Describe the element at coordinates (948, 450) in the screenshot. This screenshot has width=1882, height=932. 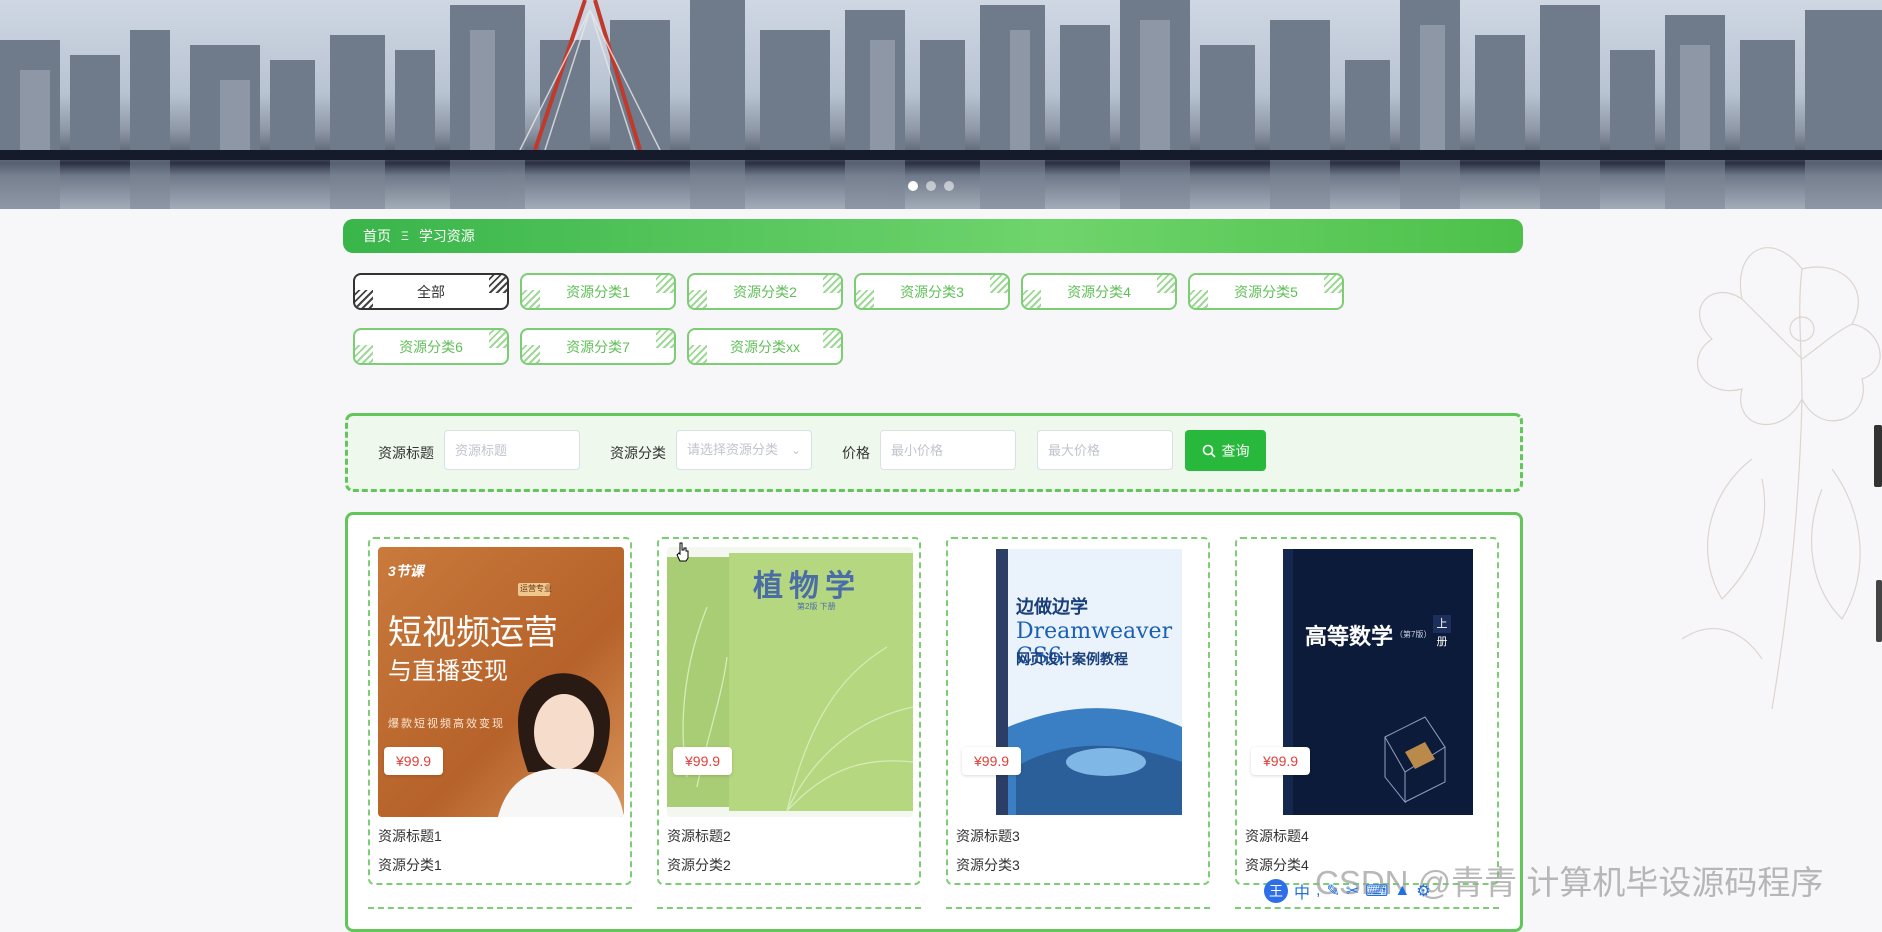
I see `min-price-input` at that location.